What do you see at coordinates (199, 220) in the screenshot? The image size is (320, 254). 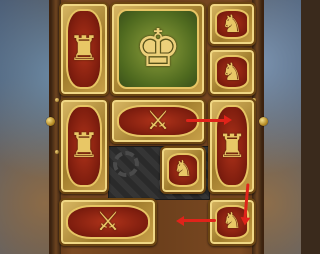 I see `hint-arrow-left-icon` at bounding box center [199, 220].